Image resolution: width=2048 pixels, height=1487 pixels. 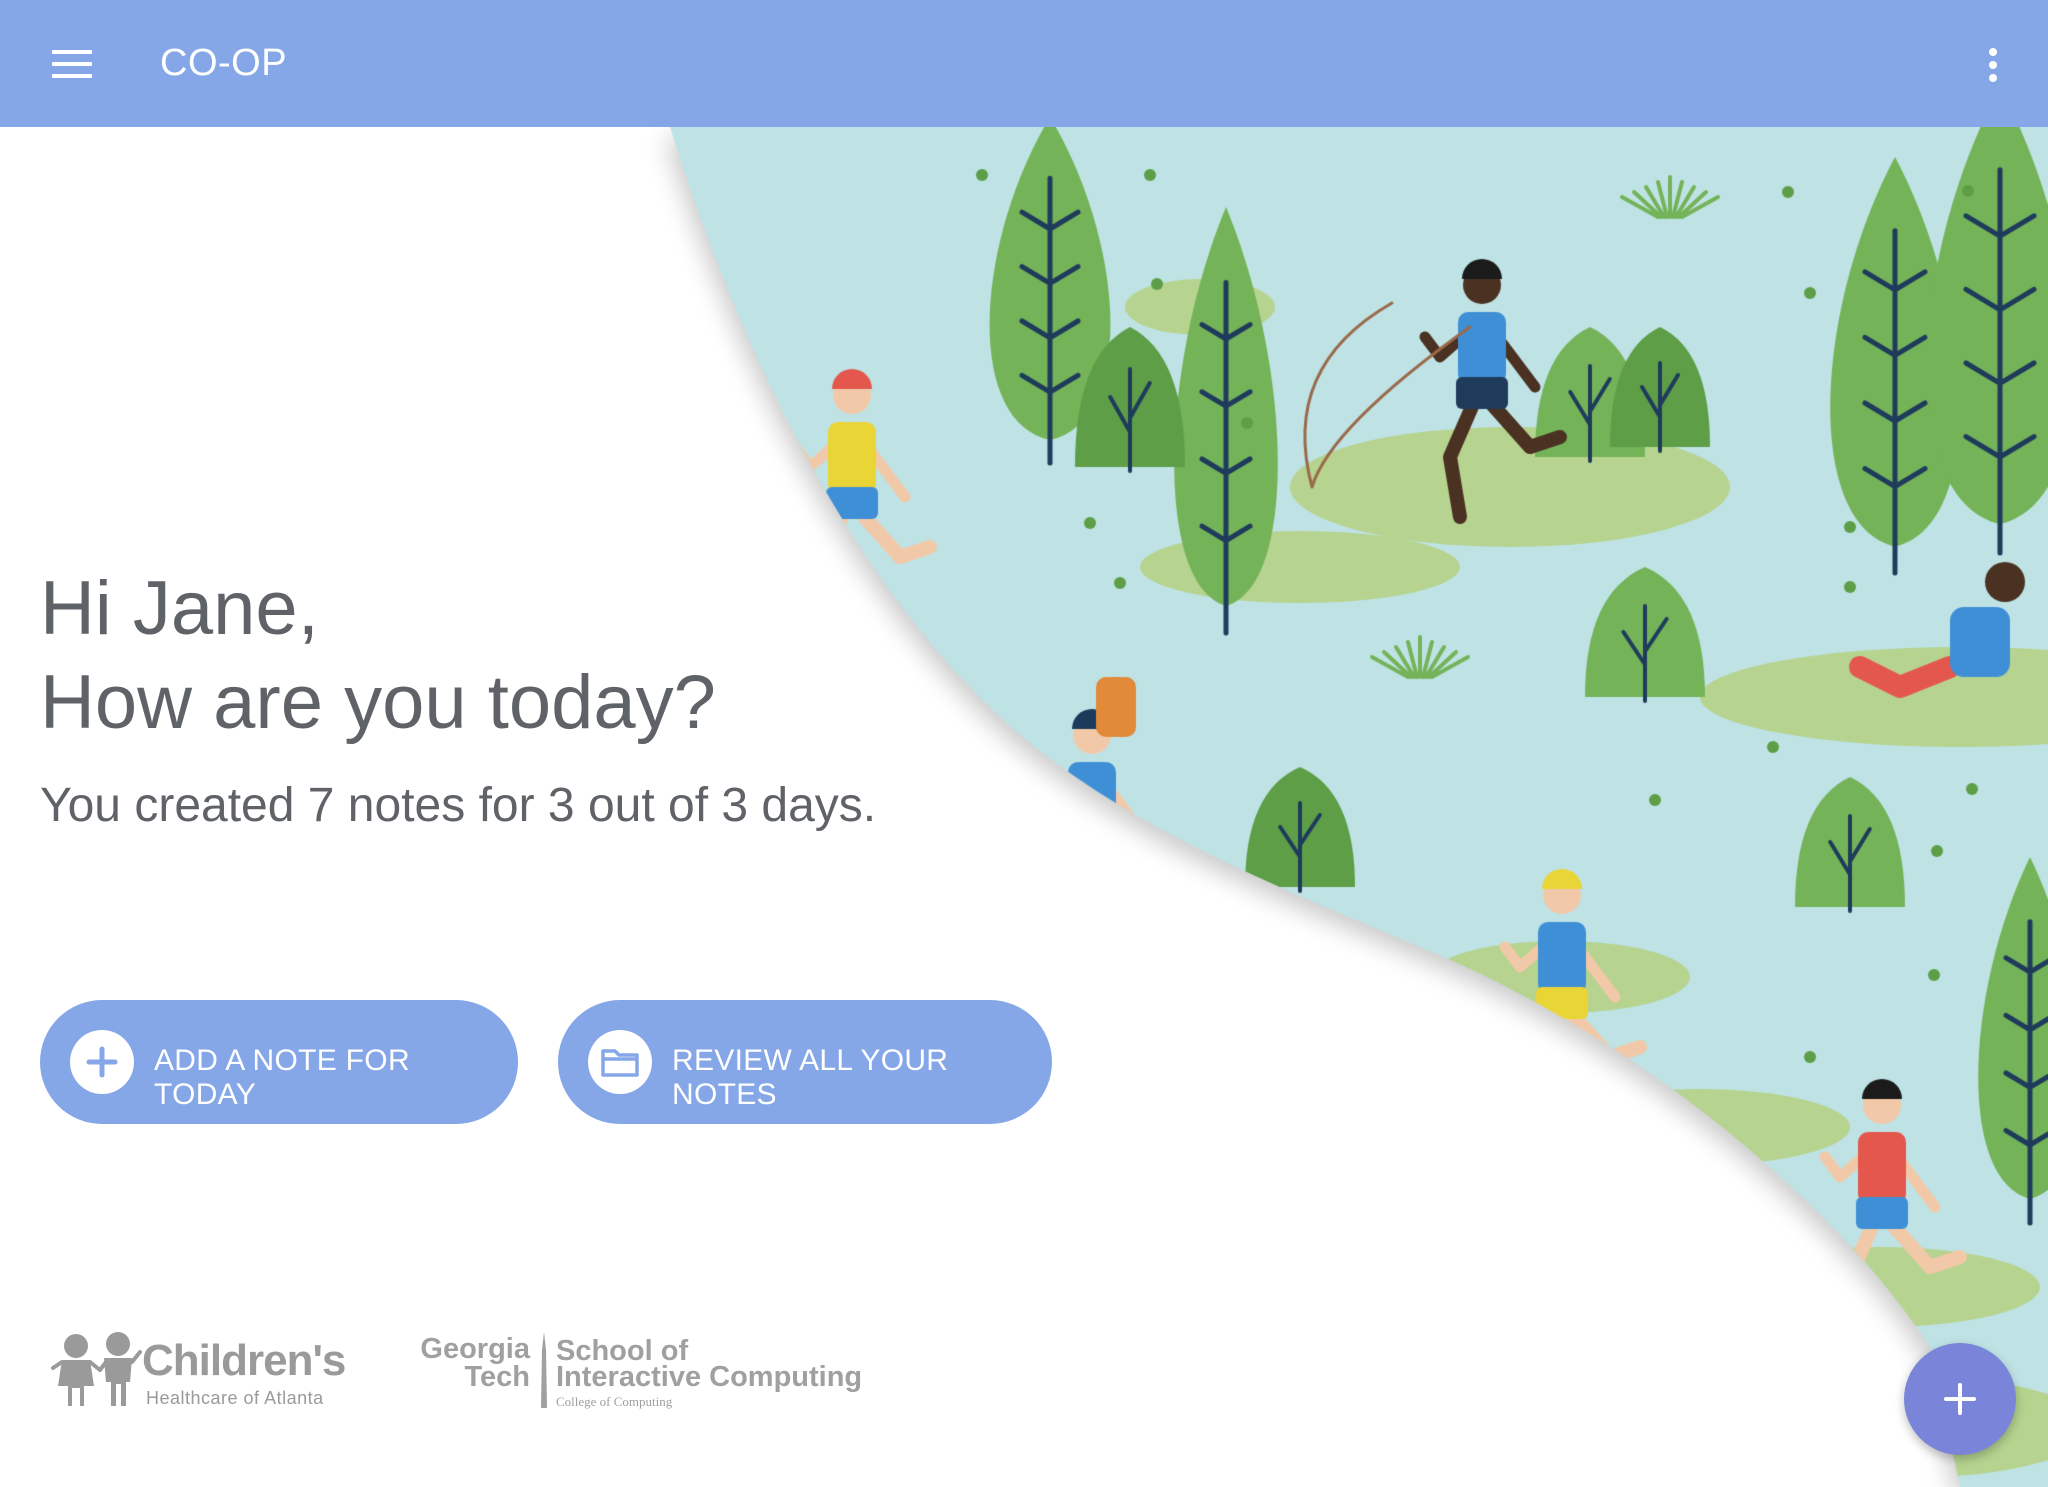 I want to click on review-notes-button: REVIEW ALL YOUR NOTES, so click(x=805, y=1062).